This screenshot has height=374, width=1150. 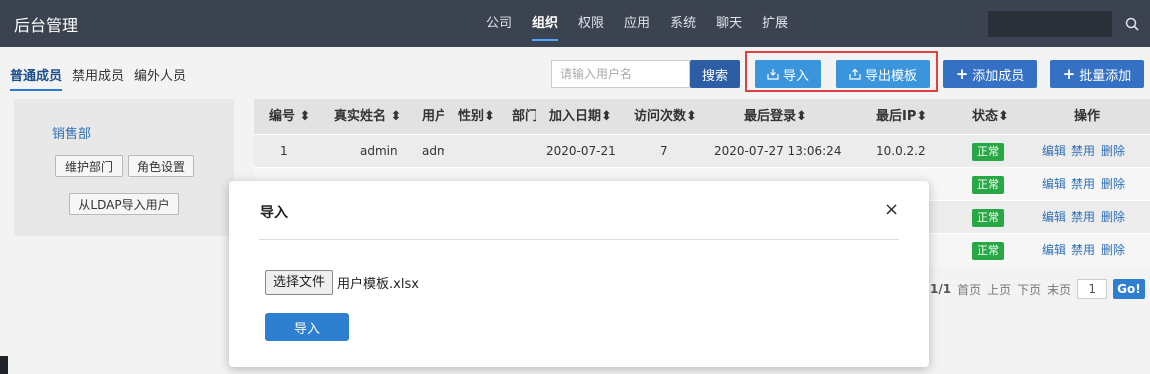 I want to click on selected-file-name: 用户模板.xlsx, so click(x=378, y=284).